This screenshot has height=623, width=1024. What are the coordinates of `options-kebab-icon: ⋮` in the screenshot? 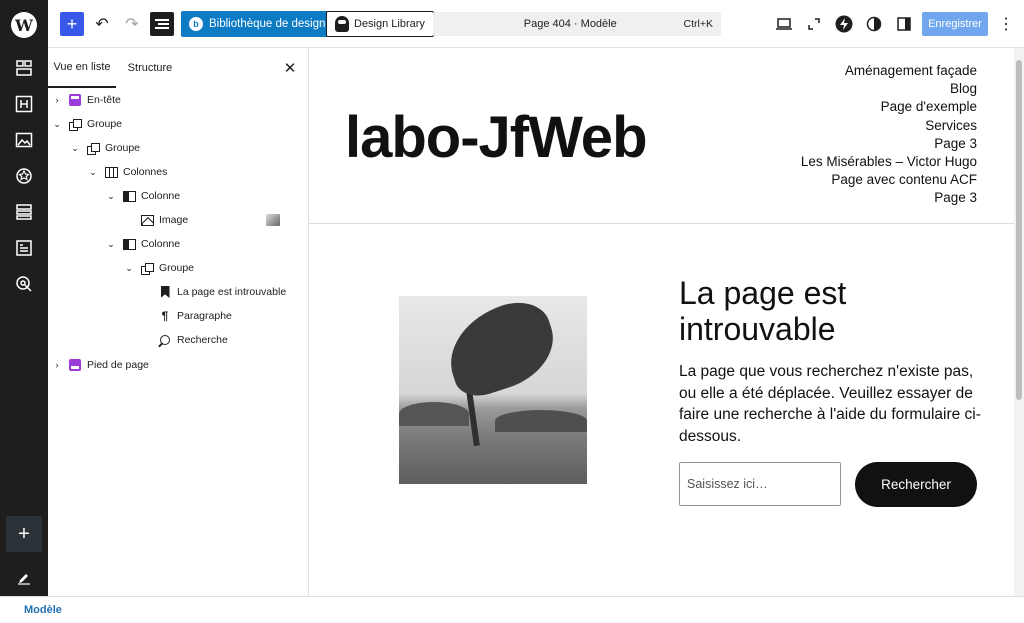 It's located at (1006, 24).